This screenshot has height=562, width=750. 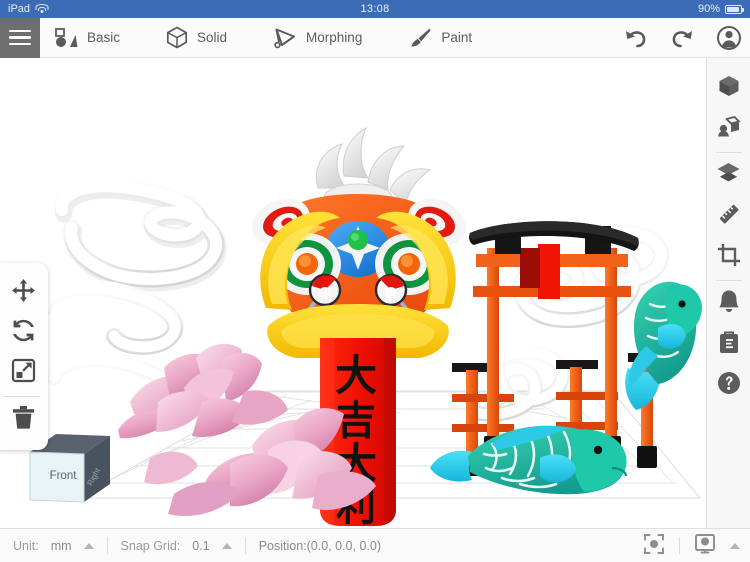 I want to click on right-sidebar, so click(x=728, y=293).